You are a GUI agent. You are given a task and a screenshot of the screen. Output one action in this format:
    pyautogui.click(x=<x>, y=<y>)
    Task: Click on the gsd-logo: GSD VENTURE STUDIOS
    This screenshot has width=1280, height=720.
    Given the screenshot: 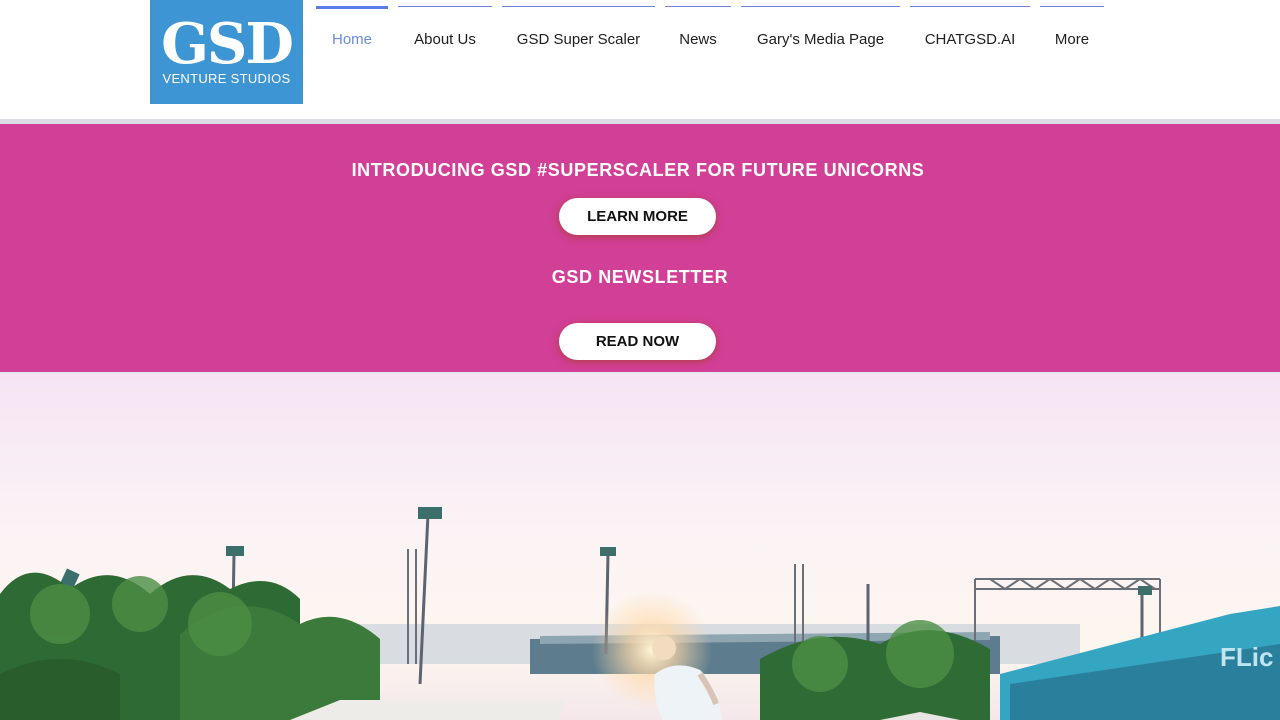 What is the action you would take?
    pyautogui.click(x=226, y=52)
    